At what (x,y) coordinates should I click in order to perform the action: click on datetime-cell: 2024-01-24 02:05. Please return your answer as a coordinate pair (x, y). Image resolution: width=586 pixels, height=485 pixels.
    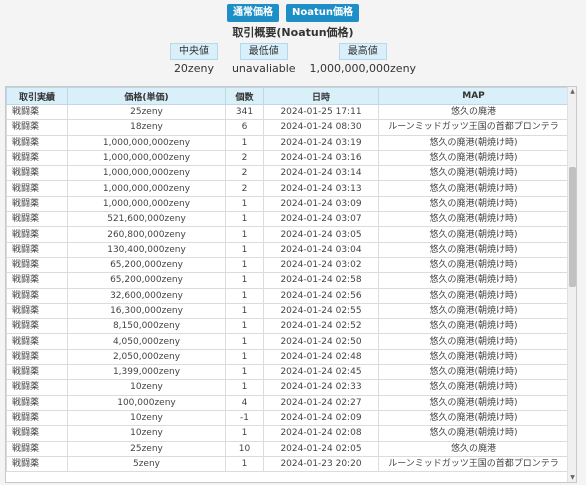
    Looking at the image, I should click on (321, 448).